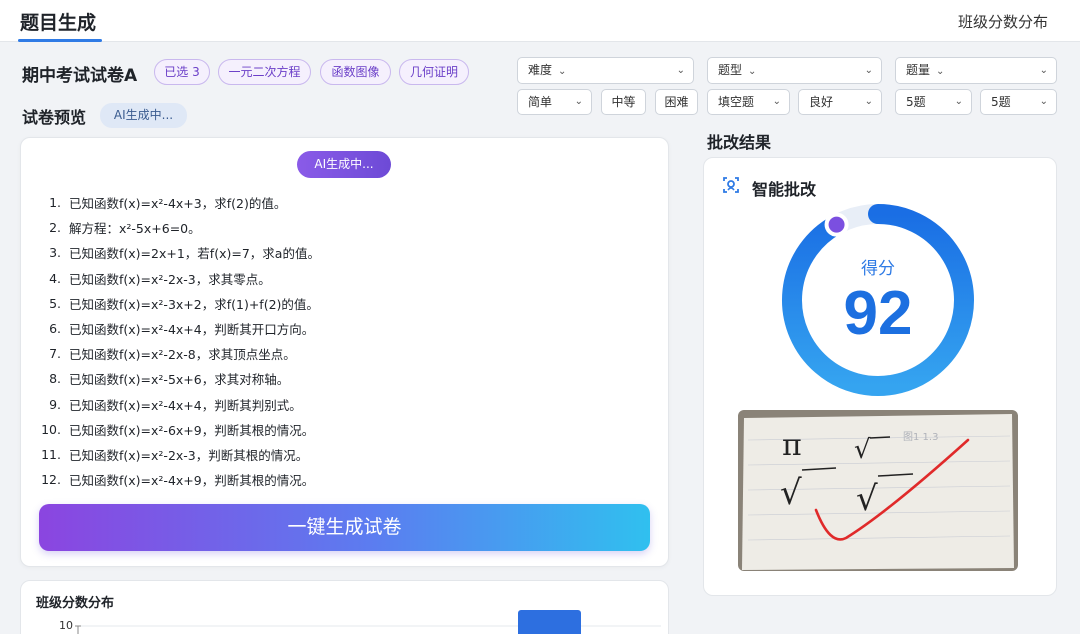  Describe the element at coordinates (339, 328) in the screenshot. I see `question-item: 6. 已知函数f(x)=x²-4x+4，判断其开口方向。` at that location.